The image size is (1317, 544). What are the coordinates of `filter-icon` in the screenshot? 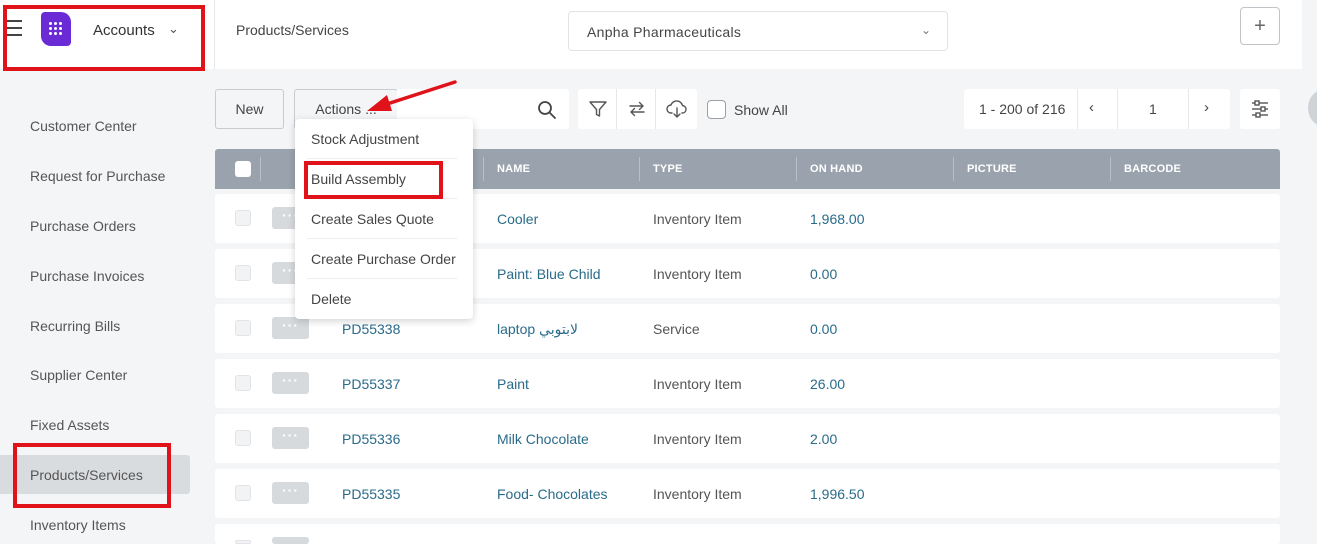 It's located at (598, 109).